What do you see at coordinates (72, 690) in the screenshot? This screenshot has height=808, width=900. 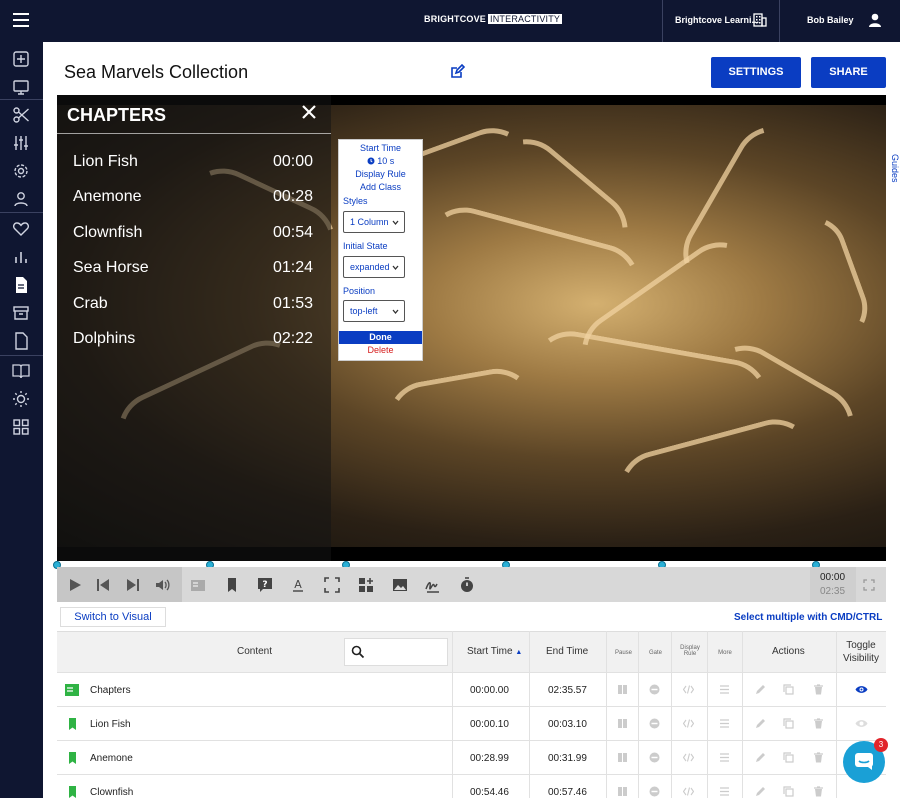 I see `chapters-icon` at bounding box center [72, 690].